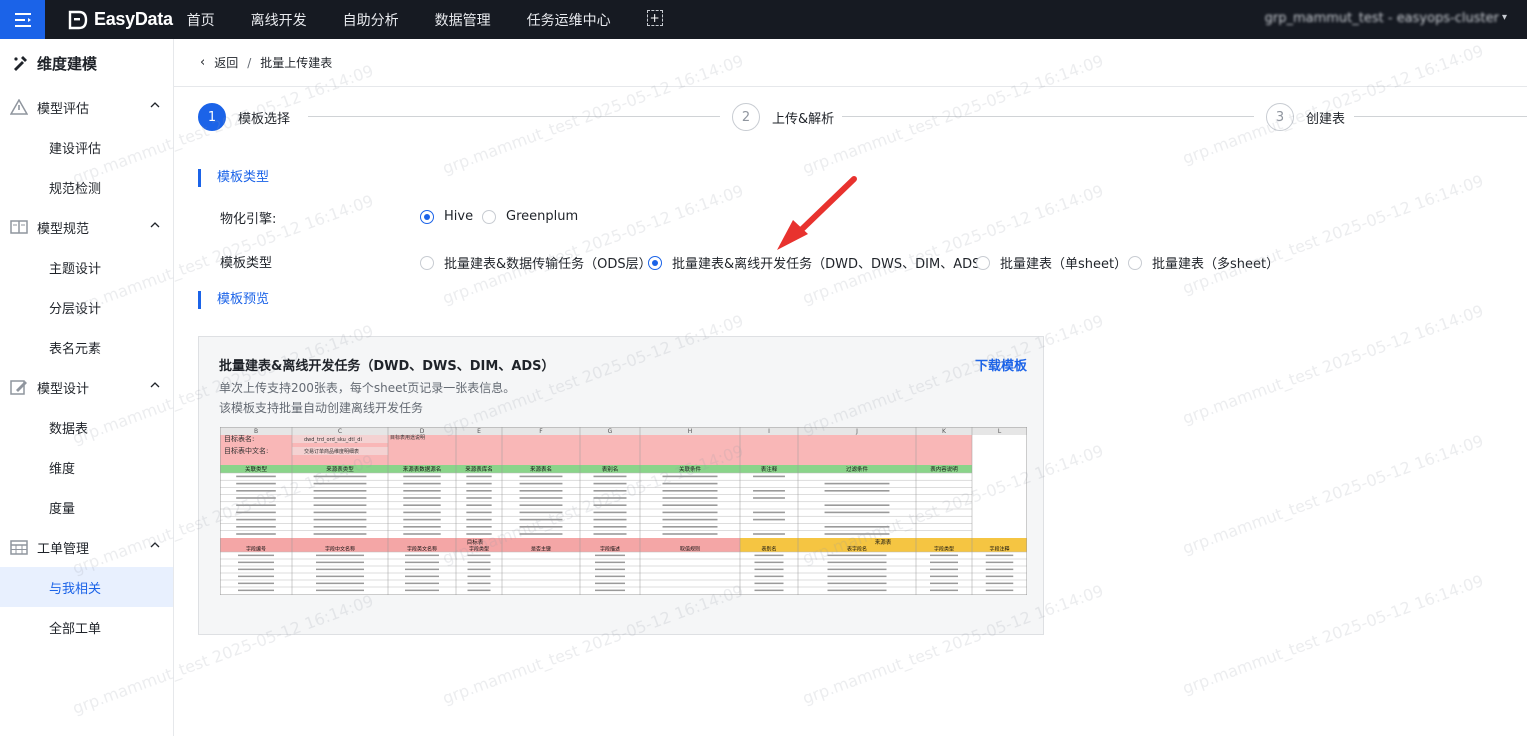 The height and width of the screenshot is (736, 1527). What do you see at coordinates (279, 20) in the screenshot?
I see `nav-offline-dev: 离线开发` at bounding box center [279, 20].